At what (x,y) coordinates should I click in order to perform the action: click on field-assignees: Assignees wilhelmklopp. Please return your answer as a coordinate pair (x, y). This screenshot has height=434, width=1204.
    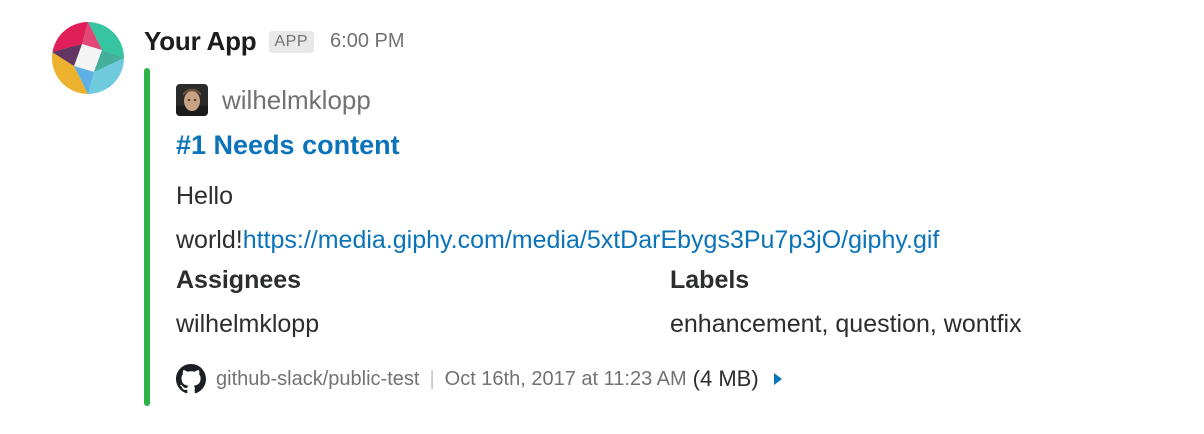
    Looking at the image, I should click on (247, 302).